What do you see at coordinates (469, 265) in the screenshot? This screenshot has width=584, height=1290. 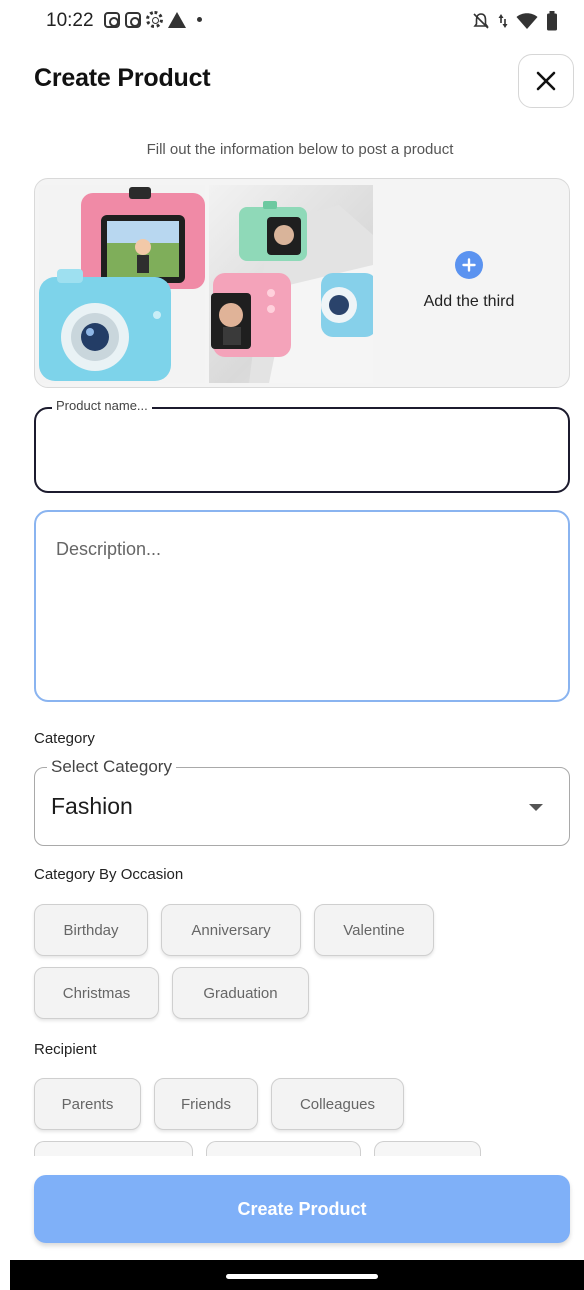 I see `plus-circle-icon` at bounding box center [469, 265].